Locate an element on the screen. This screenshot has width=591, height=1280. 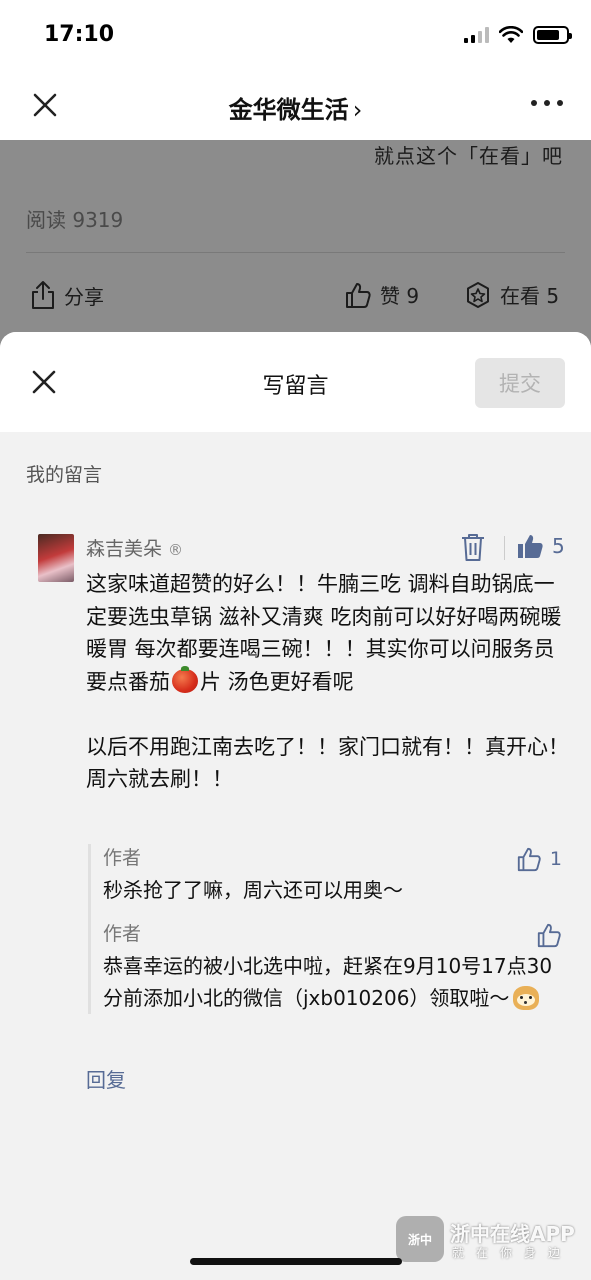
doge-emoji is located at coordinates (526, 998).